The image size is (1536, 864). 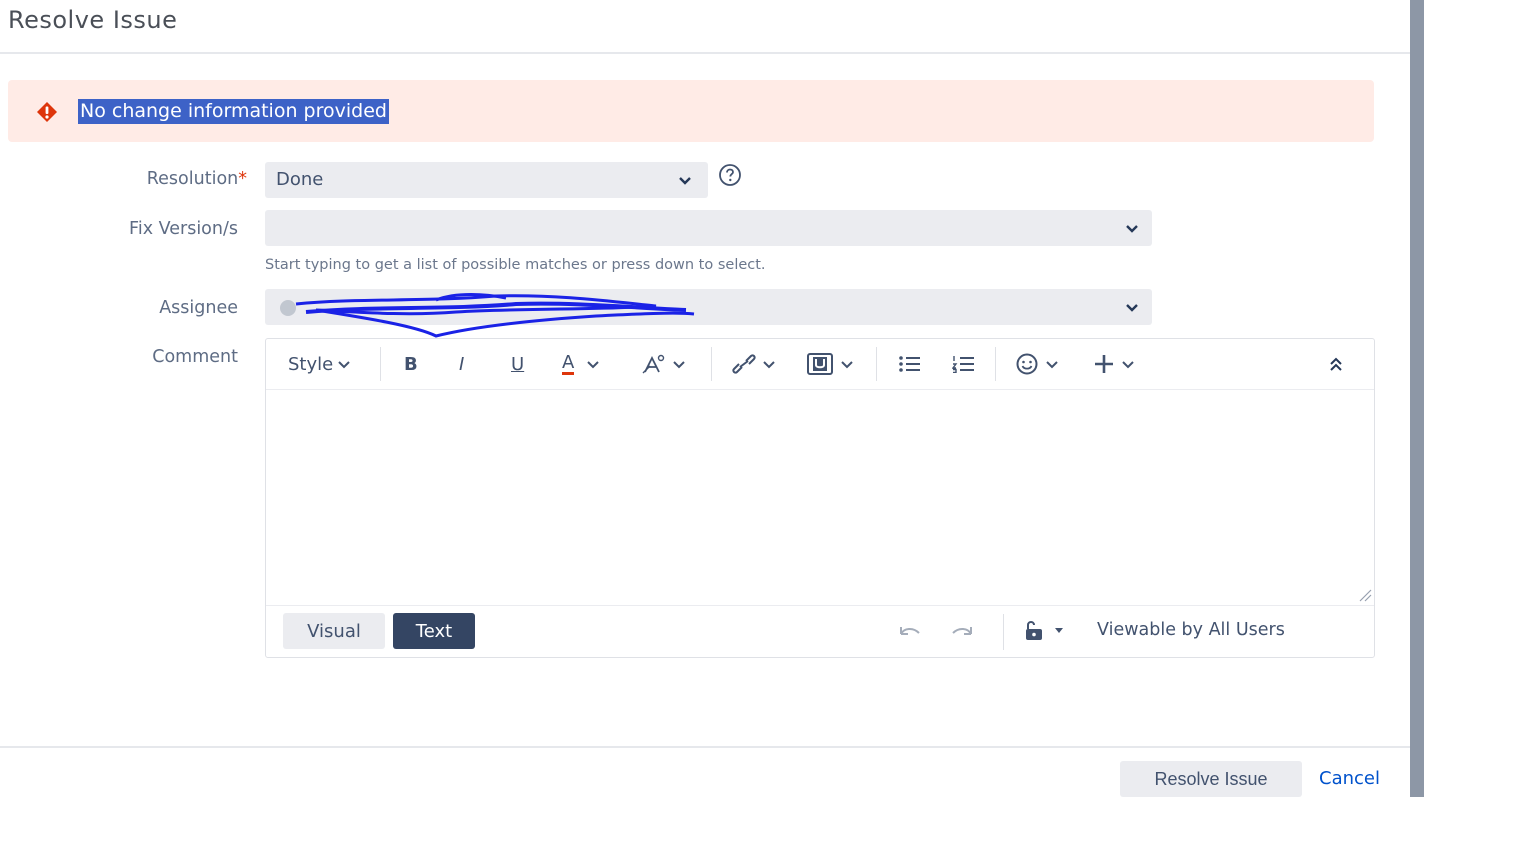 I want to click on bold-icon: B, so click(x=411, y=364).